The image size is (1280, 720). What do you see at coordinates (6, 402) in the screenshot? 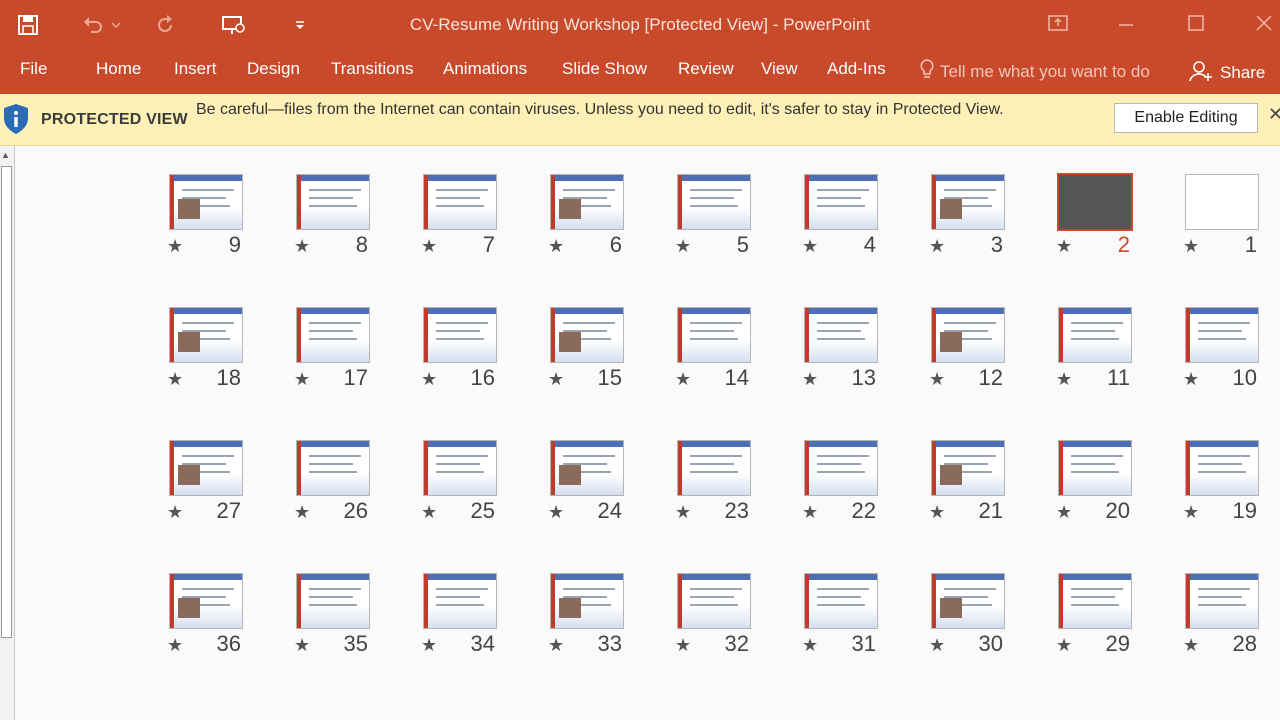
I see `scroll-thumb` at bounding box center [6, 402].